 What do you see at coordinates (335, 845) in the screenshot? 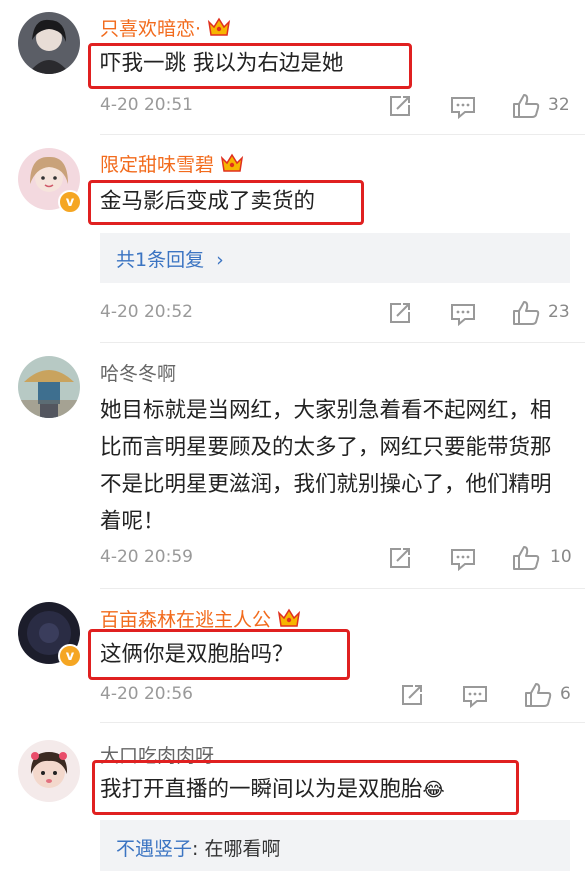
I see `reply-preview: 不遇竖子: 在哪看啊` at bounding box center [335, 845].